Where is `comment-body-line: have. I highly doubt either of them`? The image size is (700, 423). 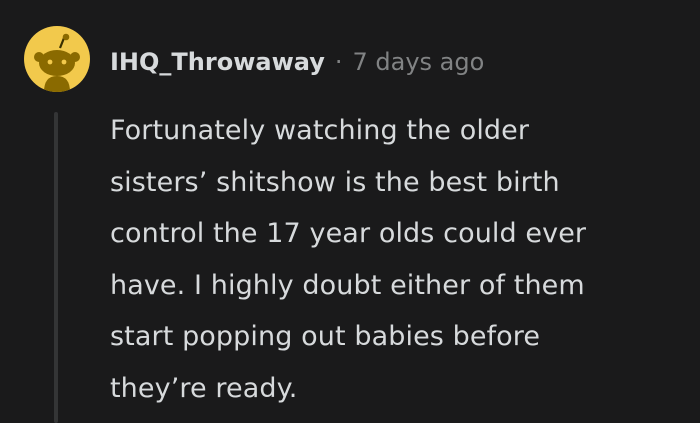
comment-body-line: have. I highly doubt either of them is located at coordinates (347, 285).